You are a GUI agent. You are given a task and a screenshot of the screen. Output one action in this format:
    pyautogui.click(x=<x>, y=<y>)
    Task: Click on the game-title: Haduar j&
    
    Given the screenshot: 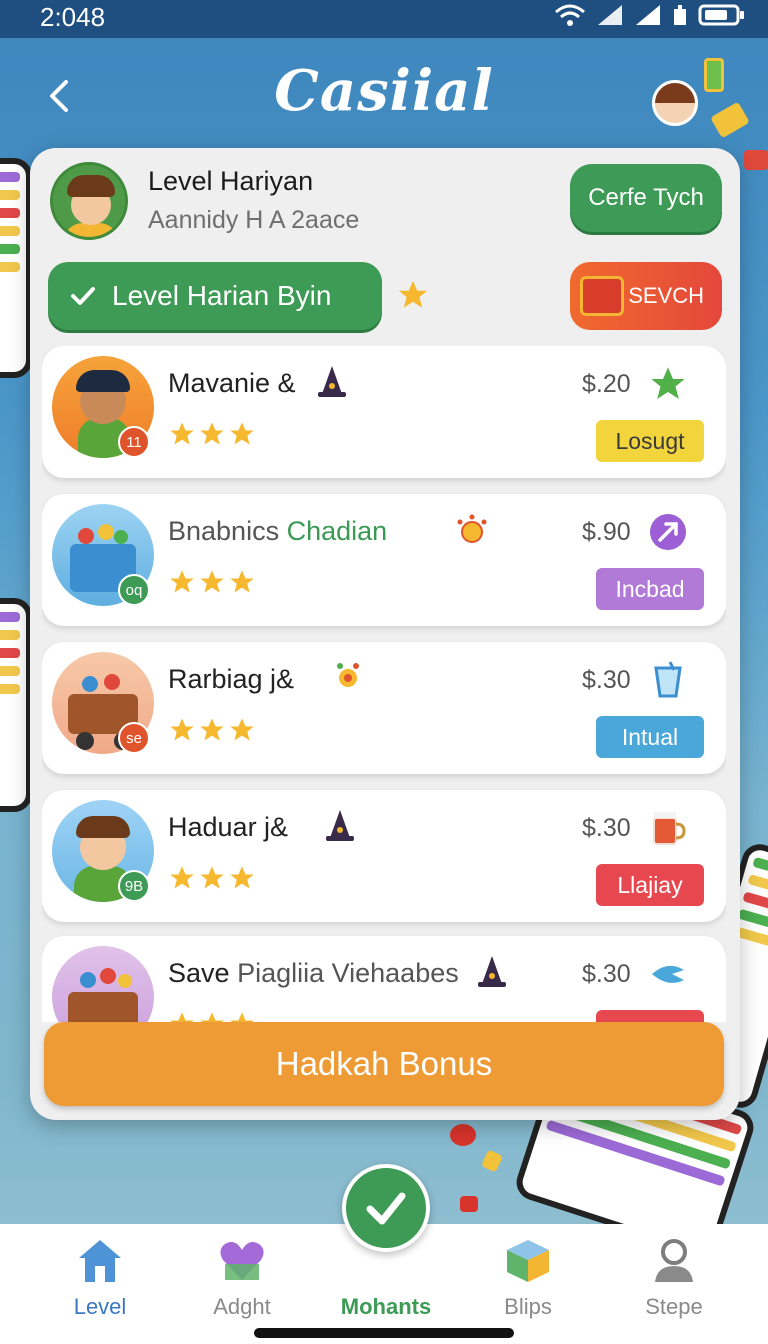 What is the action you would take?
    pyautogui.click(x=228, y=827)
    